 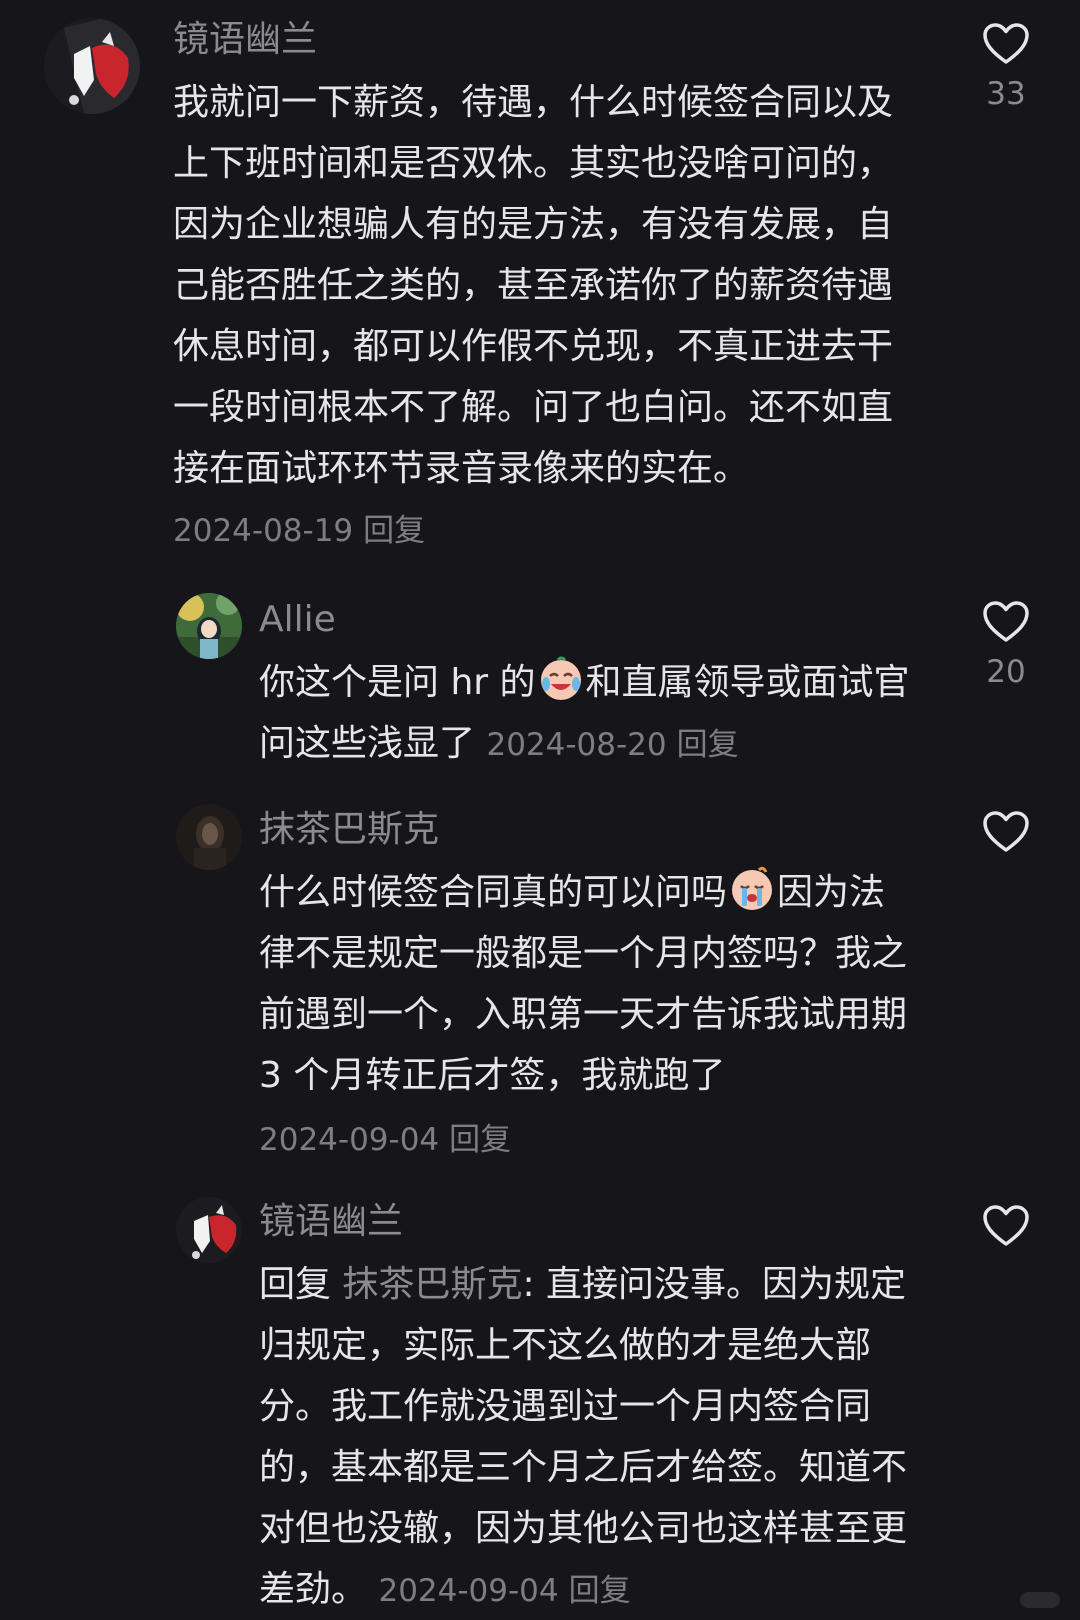 I want to click on mention-link: 抹茶巴斯克, so click(x=432, y=1284).